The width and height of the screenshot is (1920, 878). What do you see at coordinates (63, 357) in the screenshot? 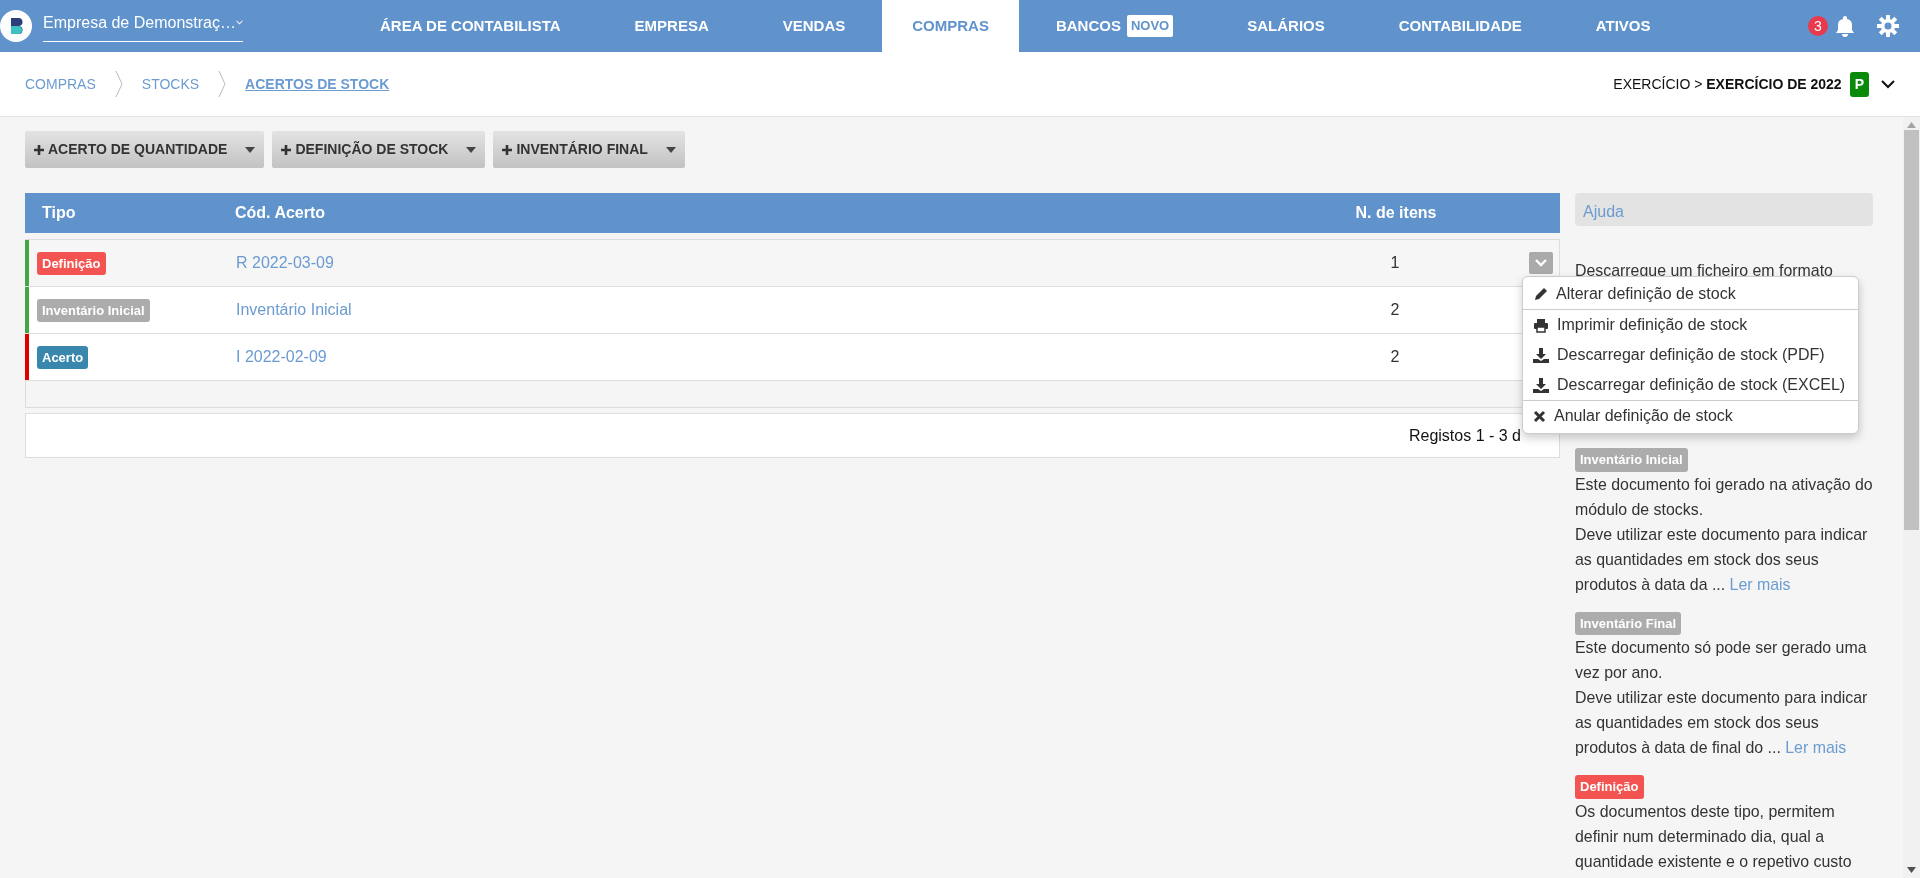
I see `type-tag: Acerto` at bounding box center [63, 357].